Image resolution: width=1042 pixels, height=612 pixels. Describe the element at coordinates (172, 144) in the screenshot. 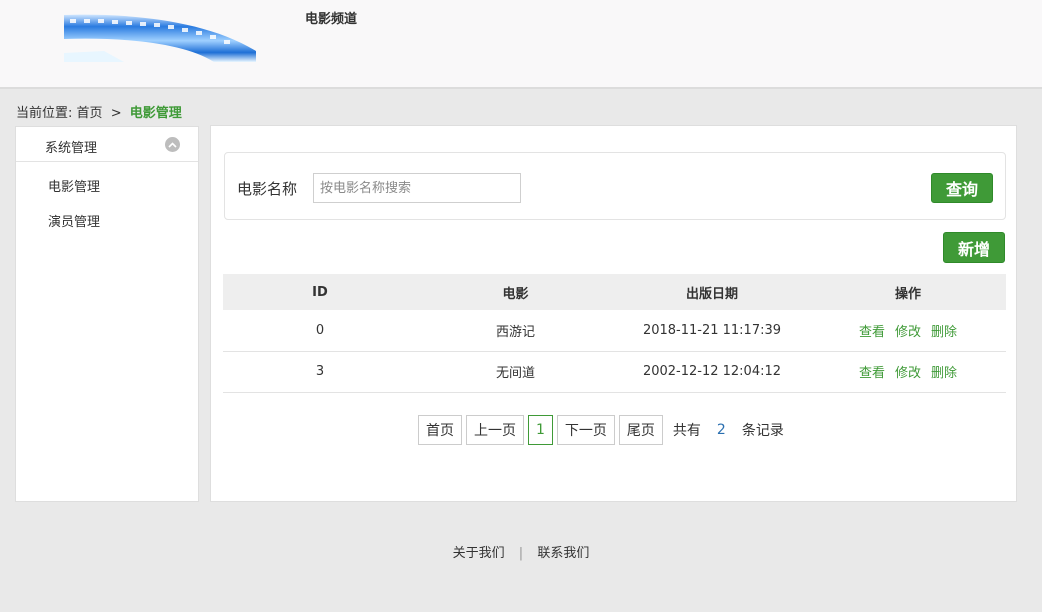

I see `chevron-up-icon` at that location.